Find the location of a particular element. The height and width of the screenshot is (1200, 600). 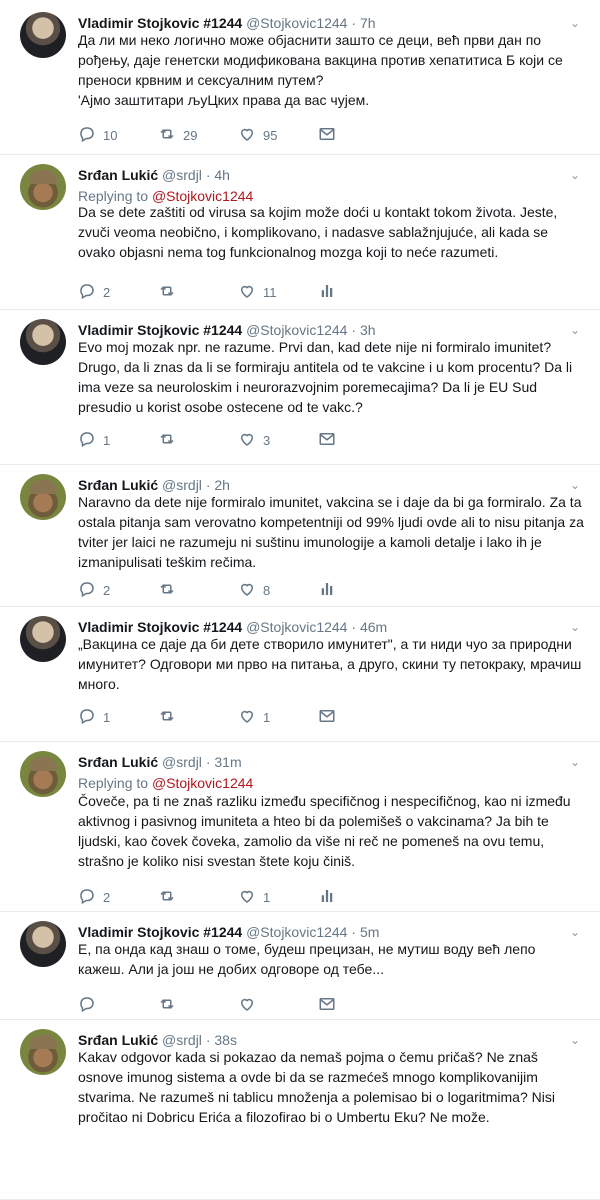

tweet-actions: 2 1 is located at coordinates (238, 897).